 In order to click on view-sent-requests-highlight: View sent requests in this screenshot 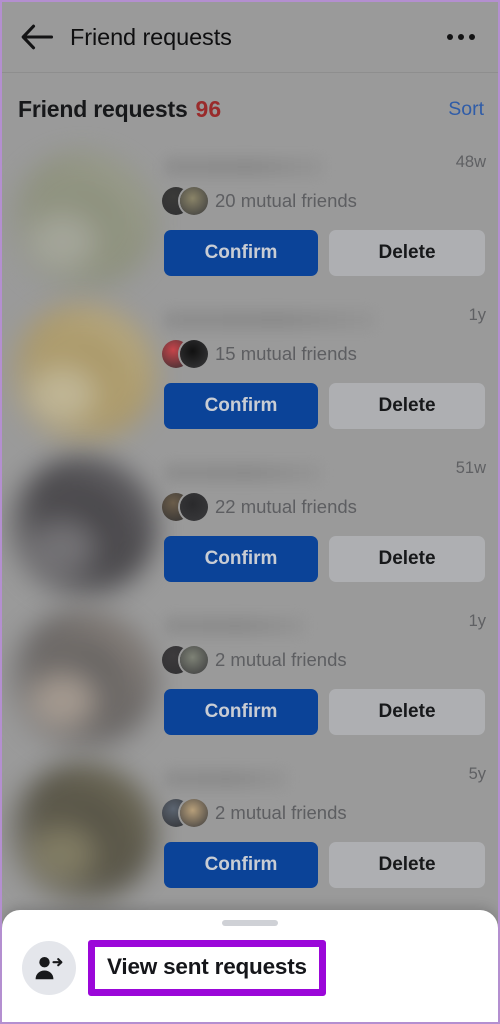, I will do `click(207, 968)`.